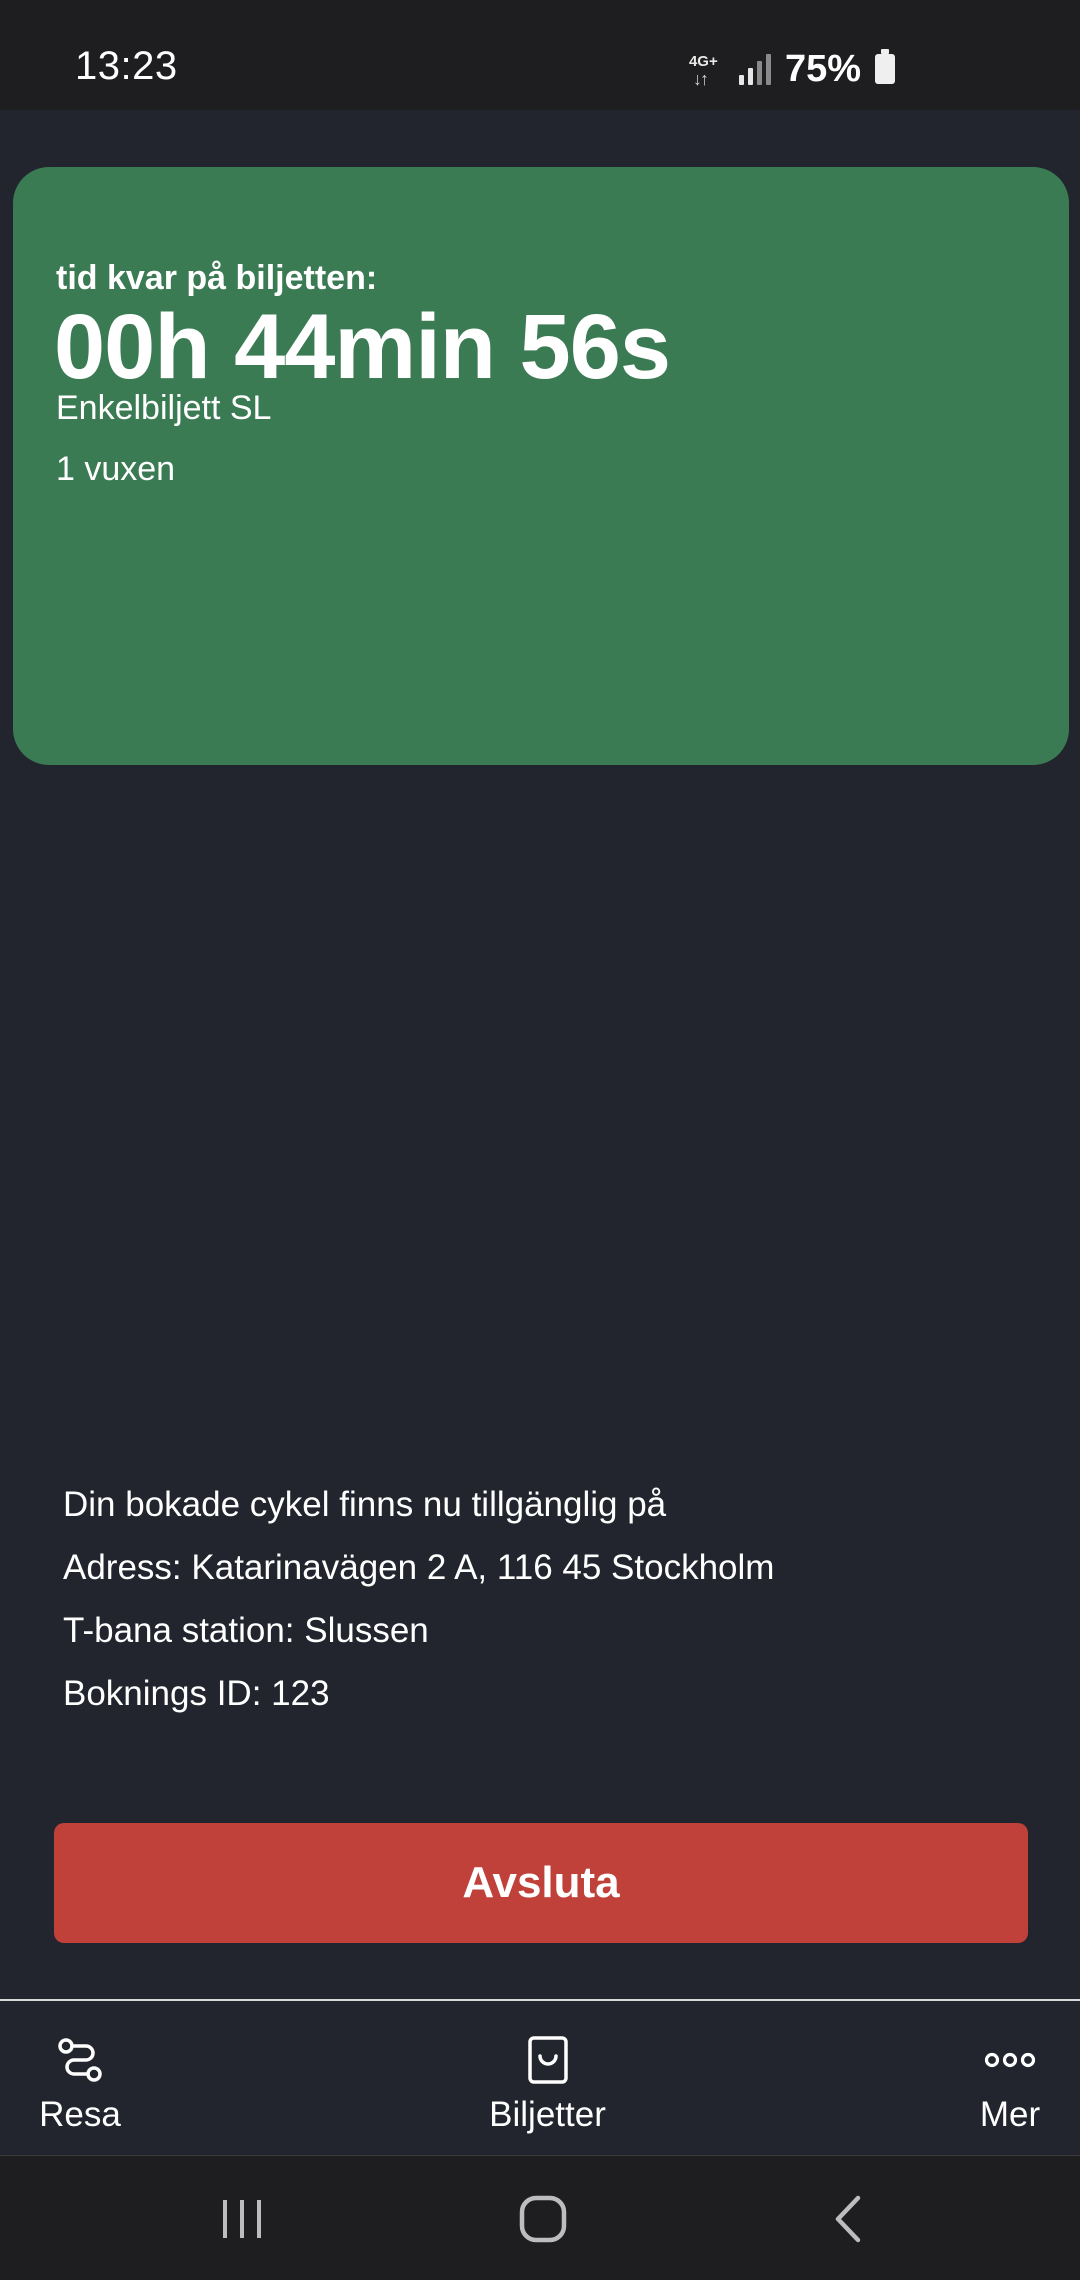 This screenshot has width=1080, height=2280. I want to click on data-arrows-icon: ↓↑, so click(700, 79).